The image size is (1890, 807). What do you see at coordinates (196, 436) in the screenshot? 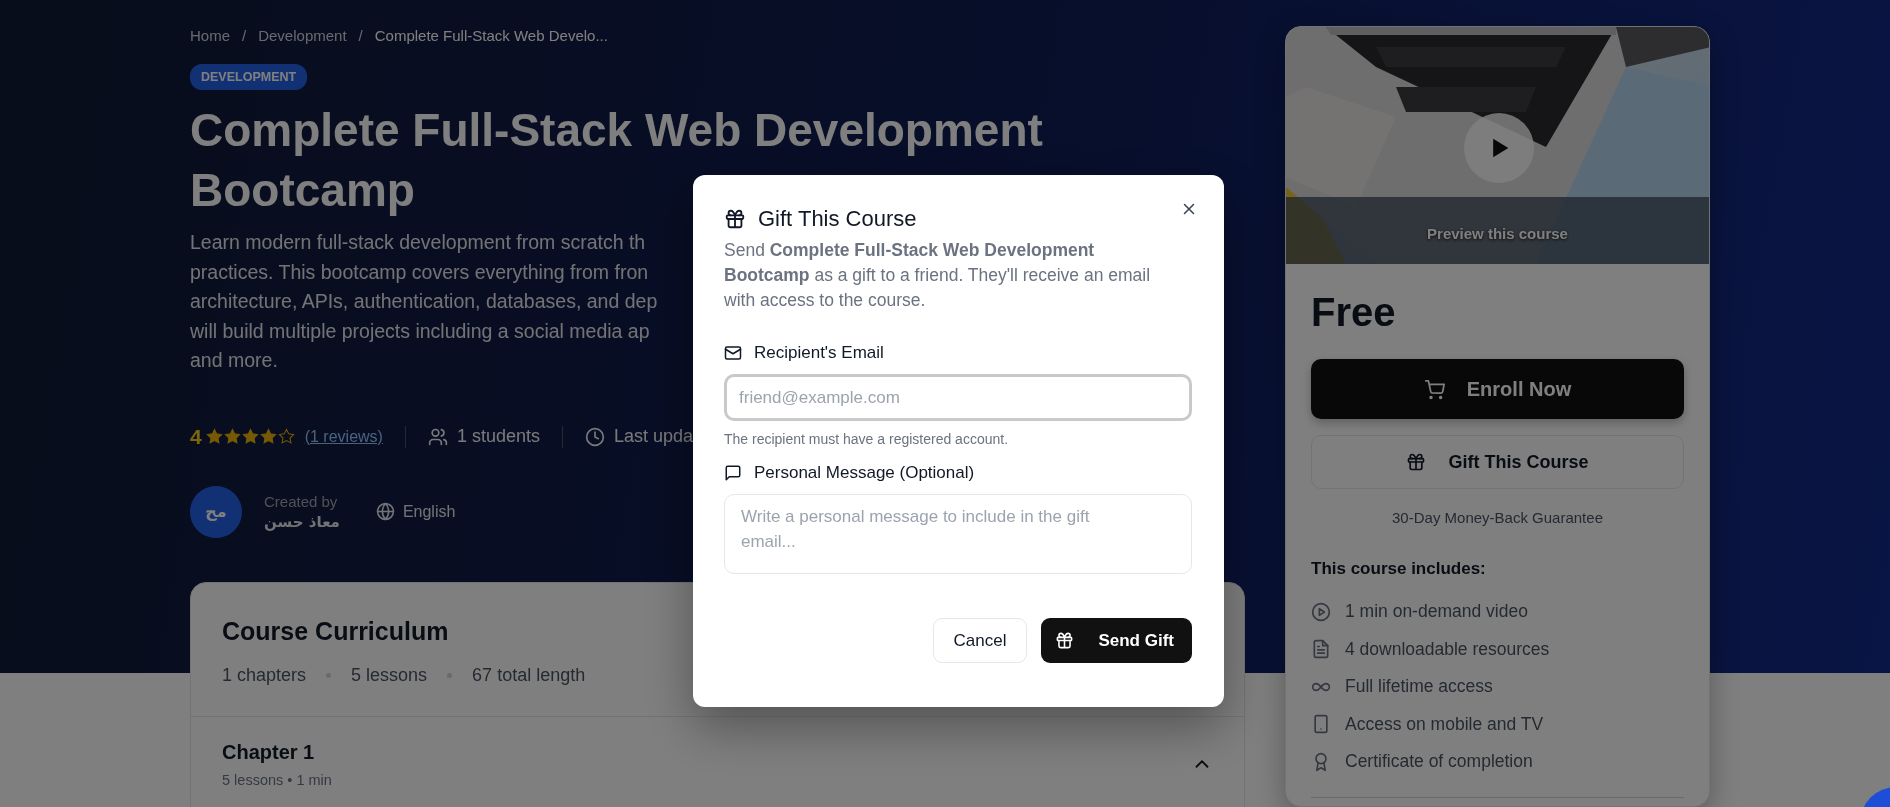
I see `rating-value: 4` at bounding box center [196, 436].